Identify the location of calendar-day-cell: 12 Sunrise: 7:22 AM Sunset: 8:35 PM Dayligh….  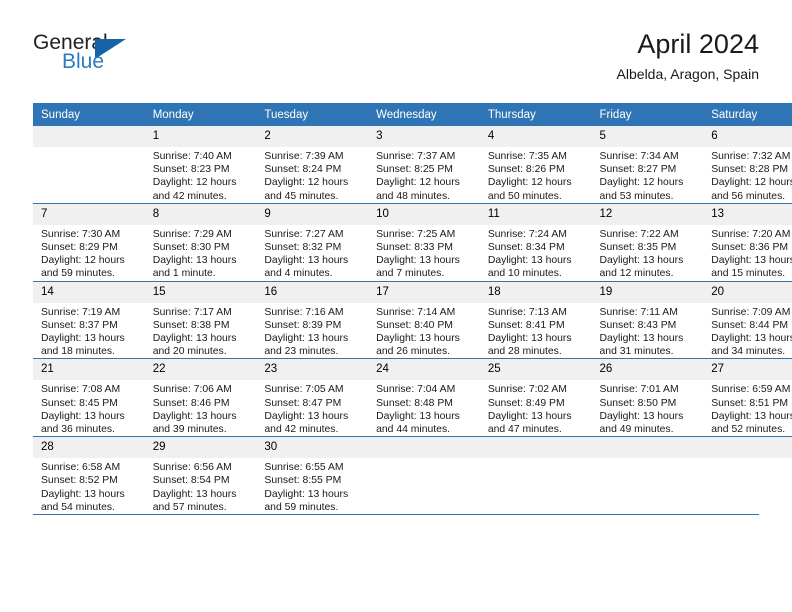
(647, 242).